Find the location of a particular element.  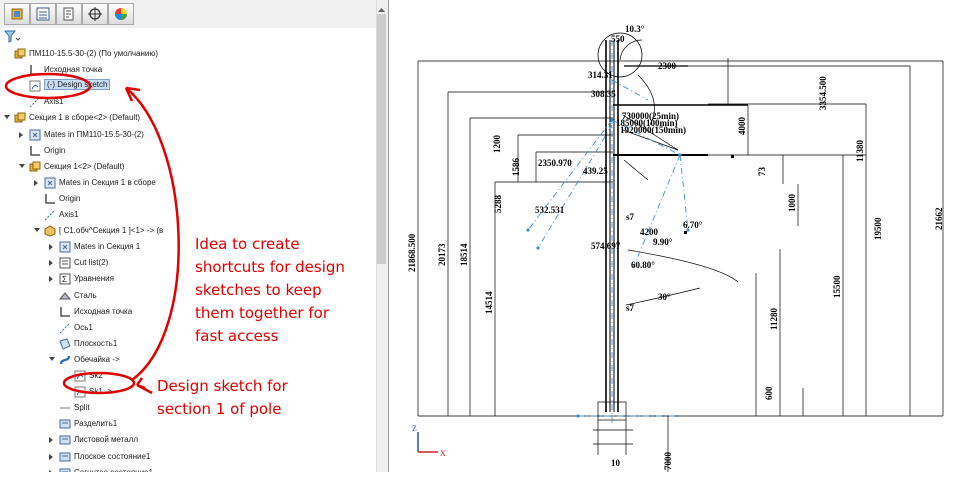

scrollbar-thumb is located at coordinates (381, 139).